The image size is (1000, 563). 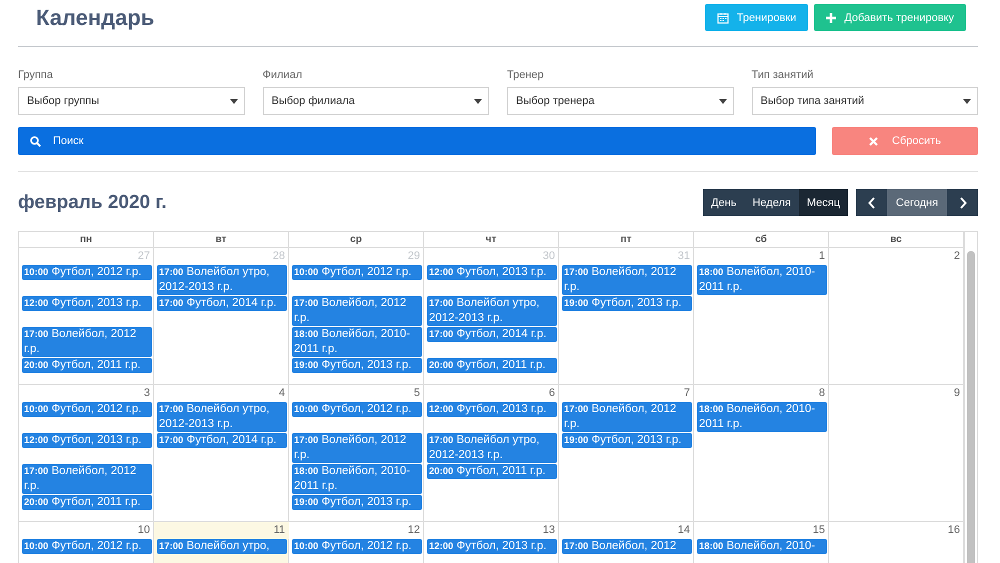 I want to click on add-training-button: Добавить тренировку, so click(x=890, y=17).